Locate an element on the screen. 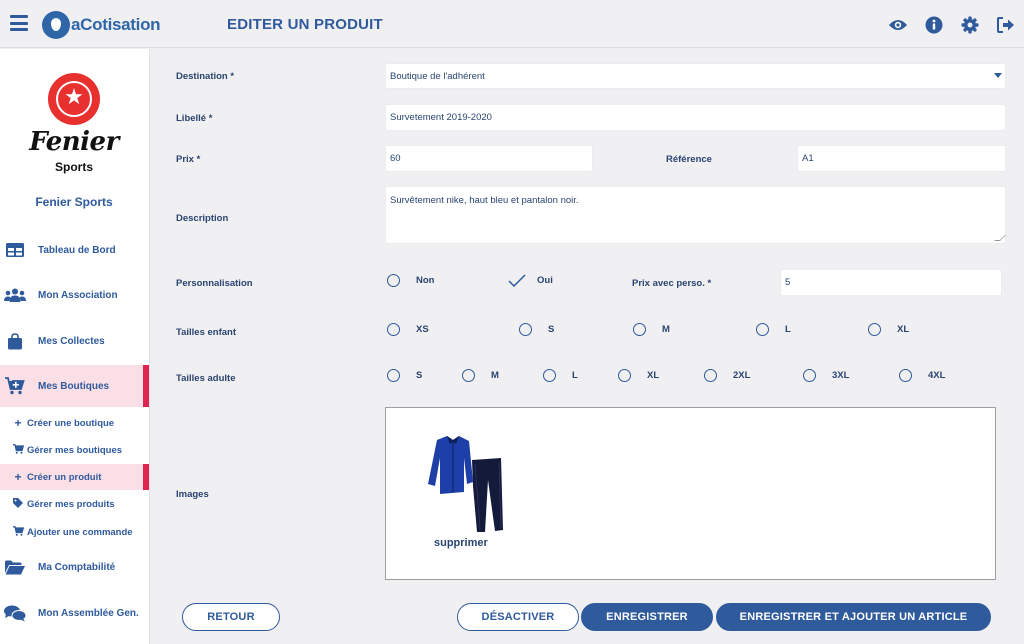 The width and height of the screenshot is (1024, 644). sidebar-item-association: Mon Association is located at coordinates (74, 295).